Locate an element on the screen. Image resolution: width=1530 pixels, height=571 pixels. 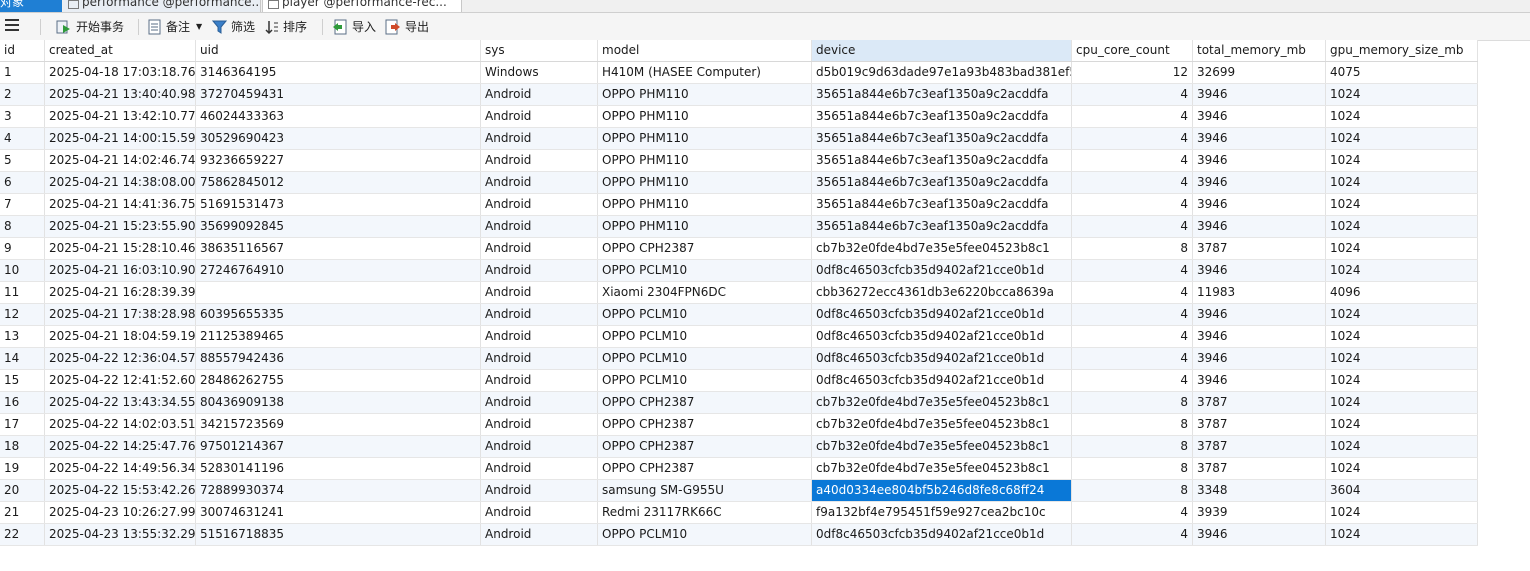
cell-uid: 34215723569 is located at coordinates (338, 424).